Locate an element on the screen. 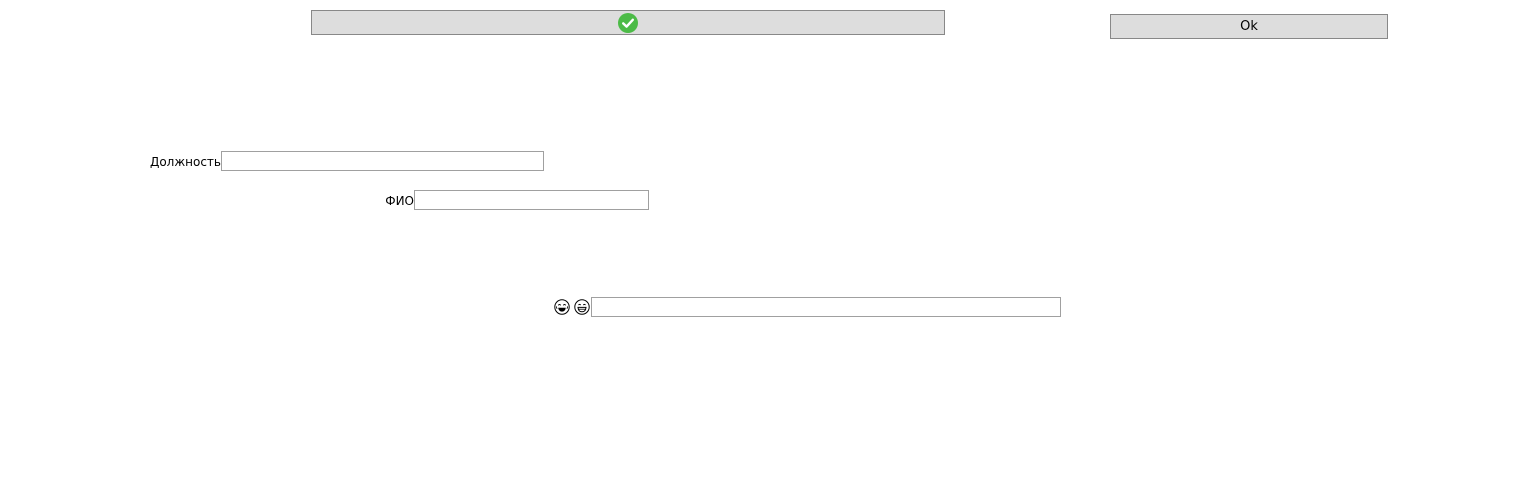 This screenshot has width=1529, height=484. ok-button: Ok is located at coordinates (1249, 26).